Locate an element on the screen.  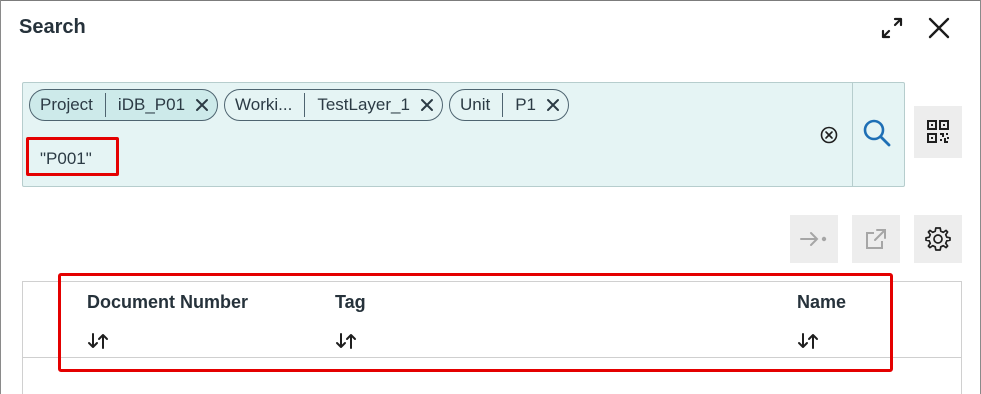
panel-title: Search is located at coordinates (52, 27).